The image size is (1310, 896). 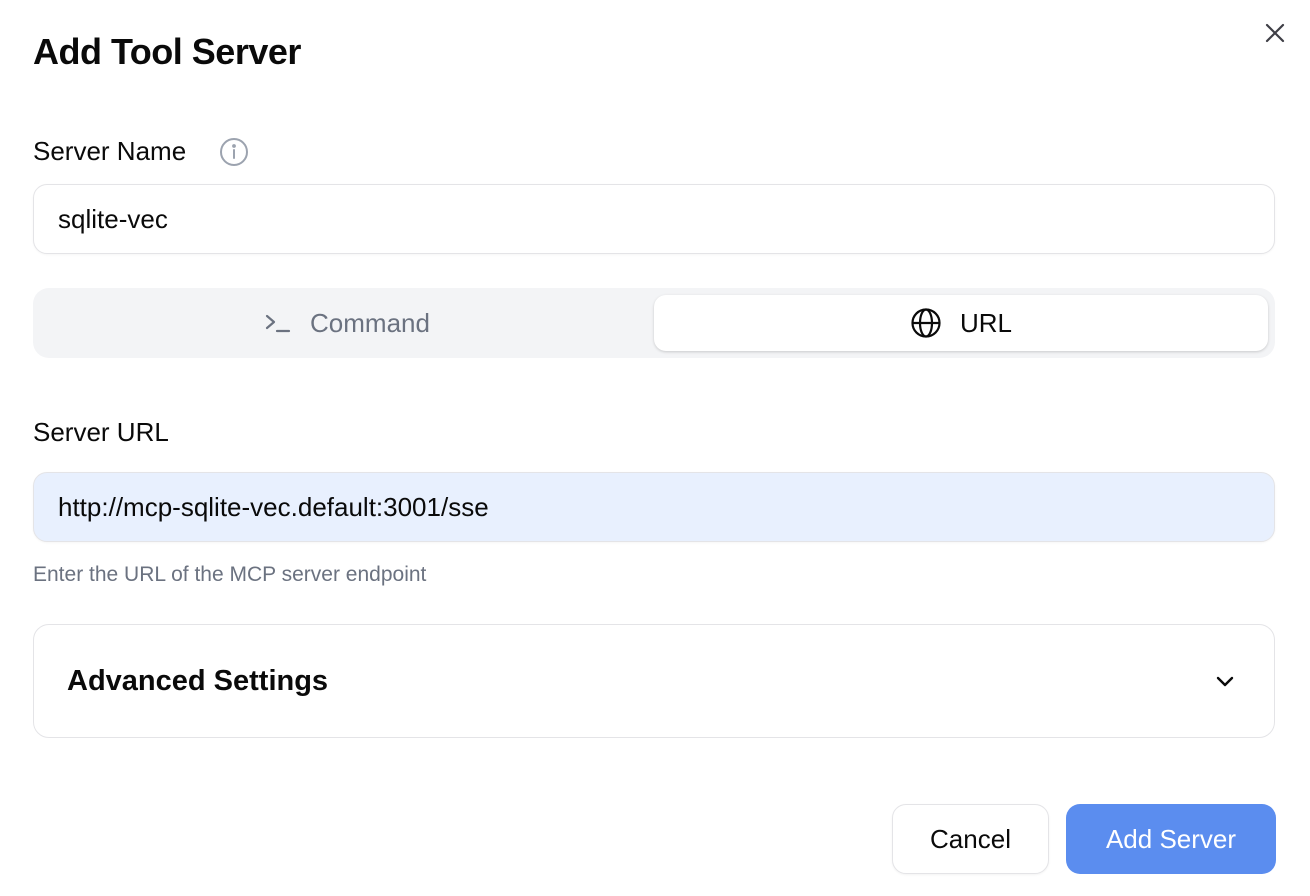 What do you see at coordinates (167, 51) in the screenshot?
I see `dialog-title: Add Tool Server` at bounding box center [167, 51].